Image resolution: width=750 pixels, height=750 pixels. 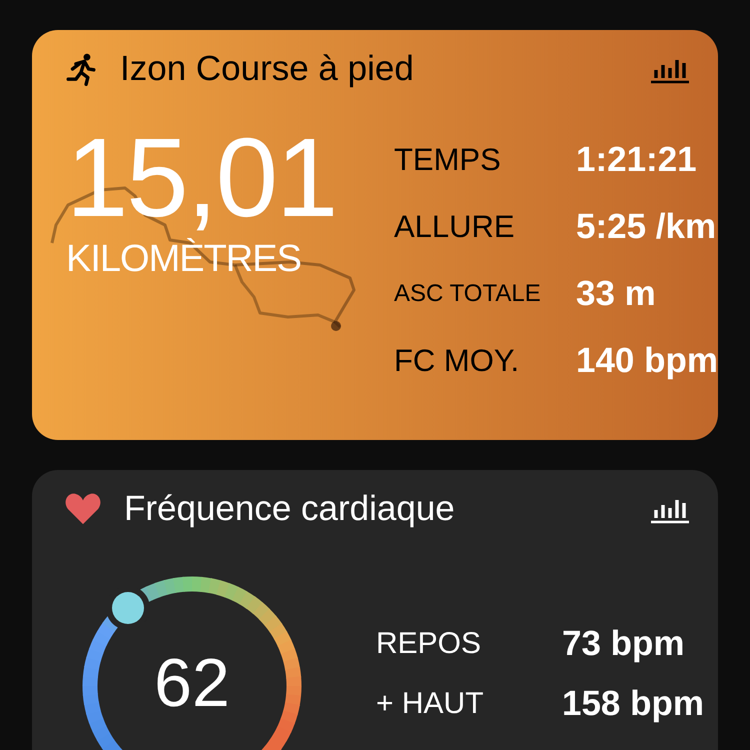 What do you see at coordinates (455, 226) in the screenshot?
I see `stat-label: ALLURE` at bounding box center [455, 226].